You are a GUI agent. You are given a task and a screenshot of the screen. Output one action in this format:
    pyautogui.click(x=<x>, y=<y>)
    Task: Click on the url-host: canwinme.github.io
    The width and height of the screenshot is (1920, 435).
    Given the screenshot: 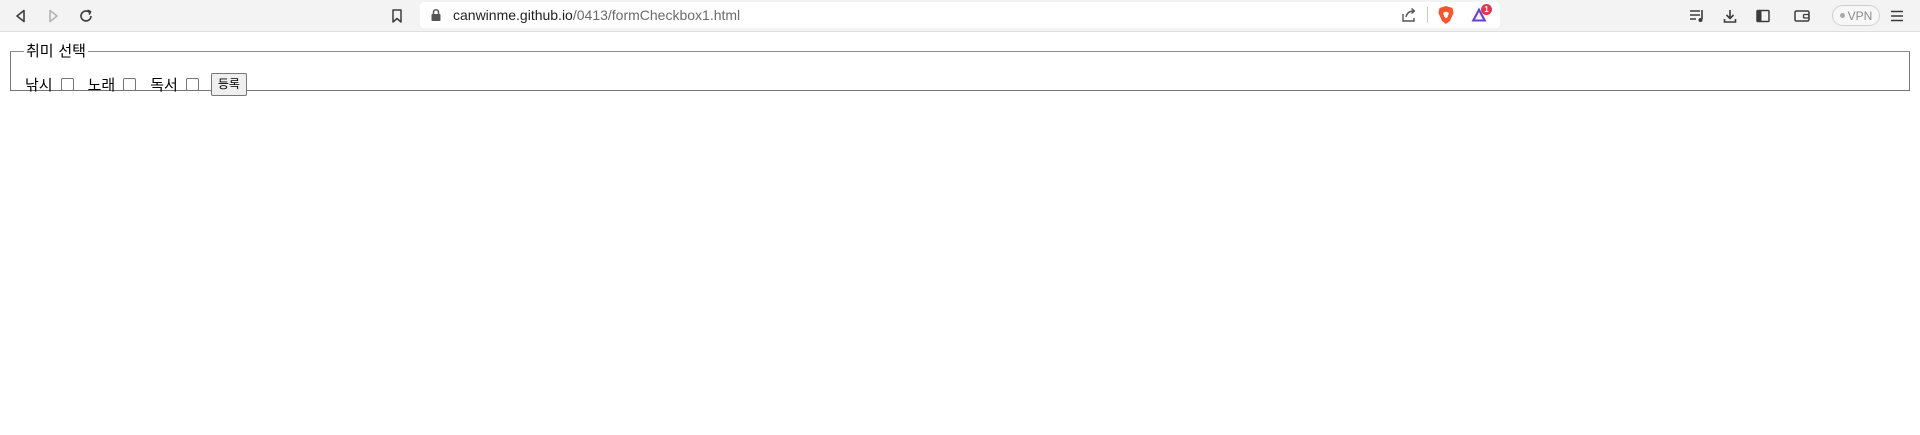 What is the action you would take?
    pyautogui.click(x=513, y=15)
    